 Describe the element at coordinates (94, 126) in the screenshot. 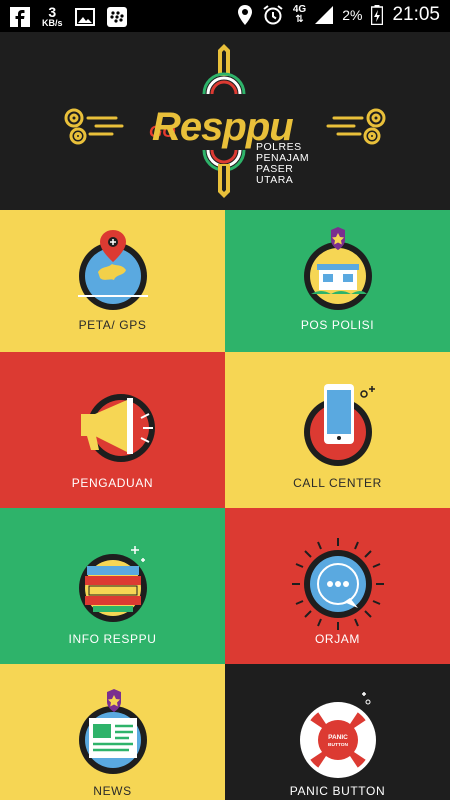

I see `left-wind-ornament` at that location.